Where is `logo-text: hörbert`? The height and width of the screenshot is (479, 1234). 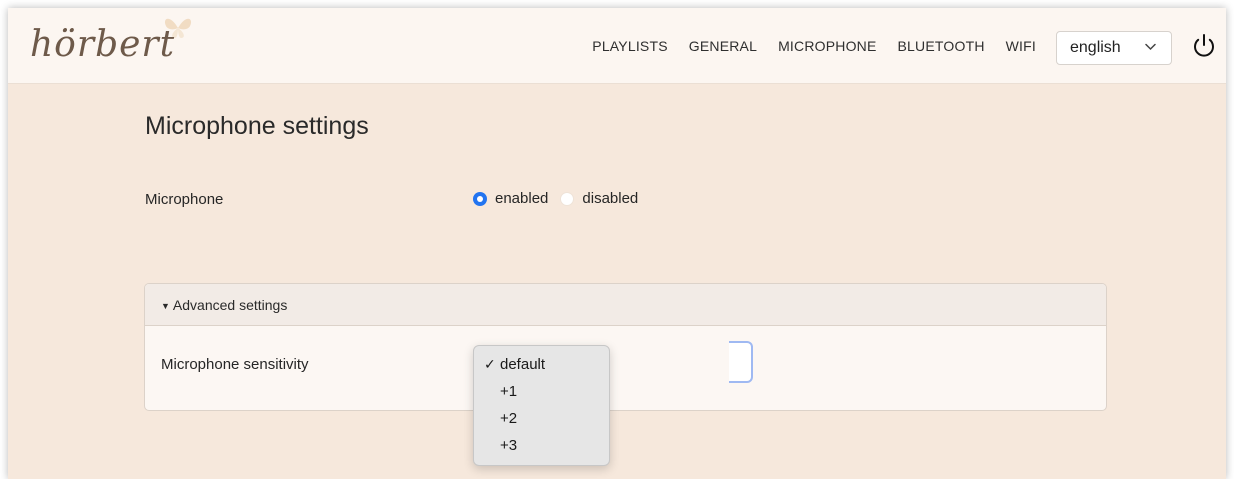 logo-text: hörbert is located at coordinates (103, 44).